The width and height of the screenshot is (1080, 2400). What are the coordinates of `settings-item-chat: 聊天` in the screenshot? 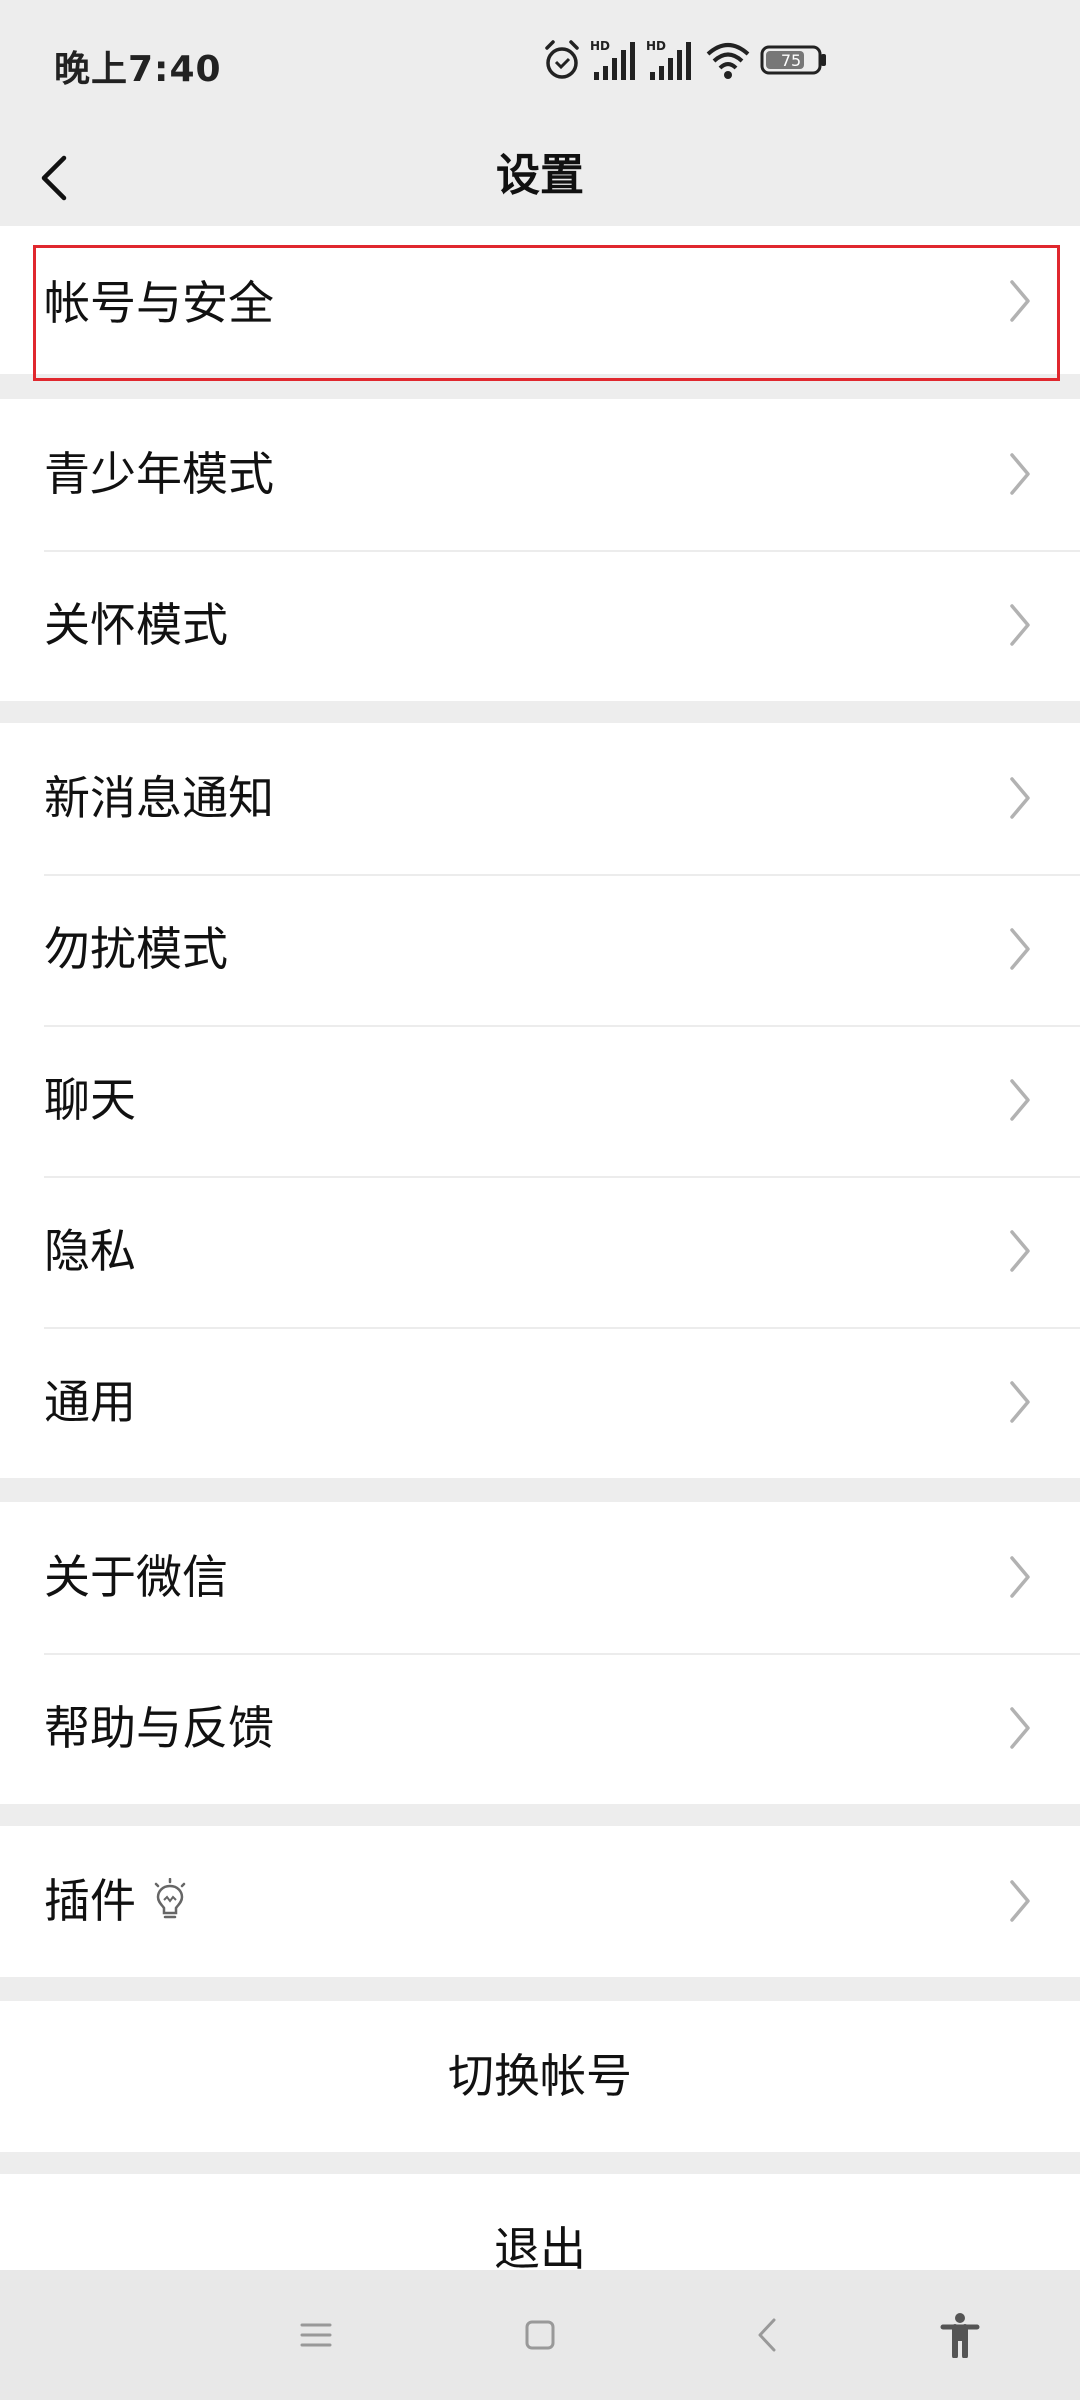 It's located at (540, 1100).